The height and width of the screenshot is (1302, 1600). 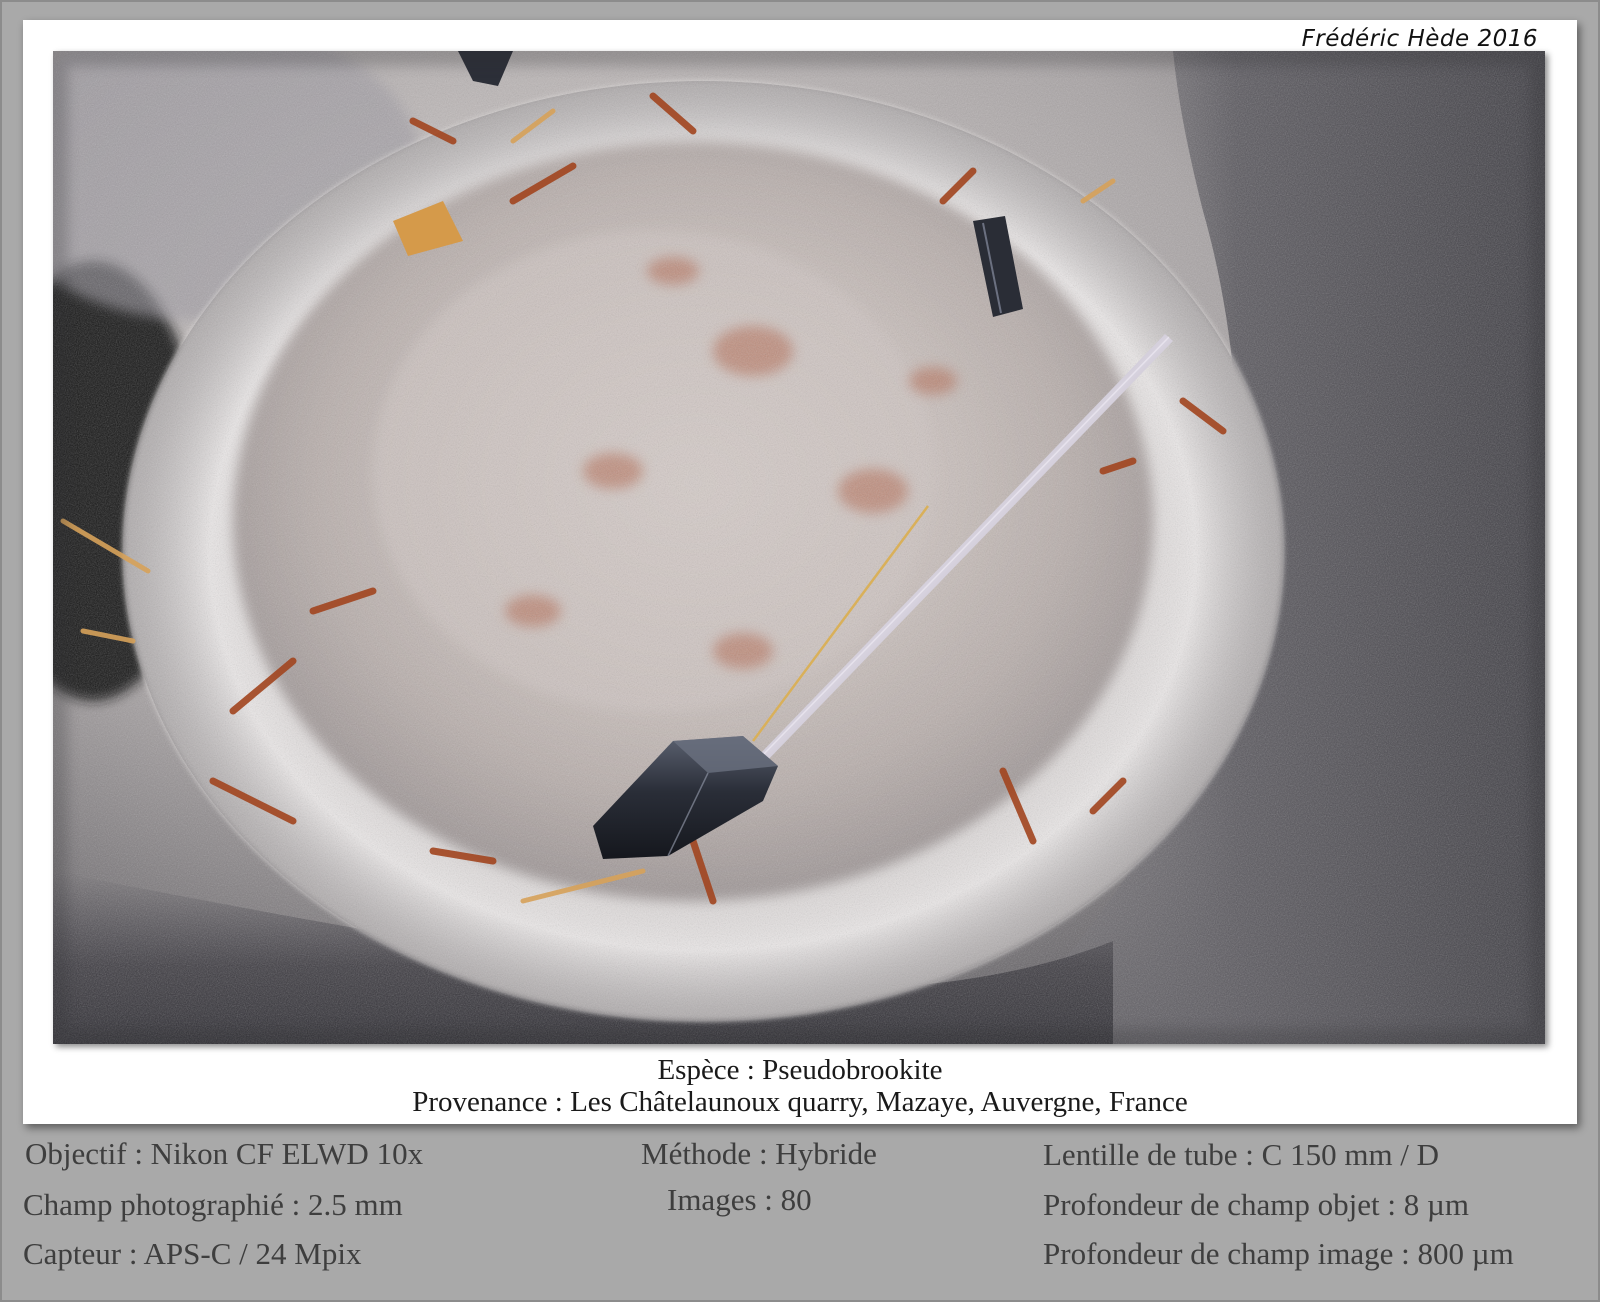 What do you see at coordinates (192, 1253) in the screenshot?
I see `sensor-info: Capteur : APS-C / 24 Mpix` at bounding box center [192, 1253].